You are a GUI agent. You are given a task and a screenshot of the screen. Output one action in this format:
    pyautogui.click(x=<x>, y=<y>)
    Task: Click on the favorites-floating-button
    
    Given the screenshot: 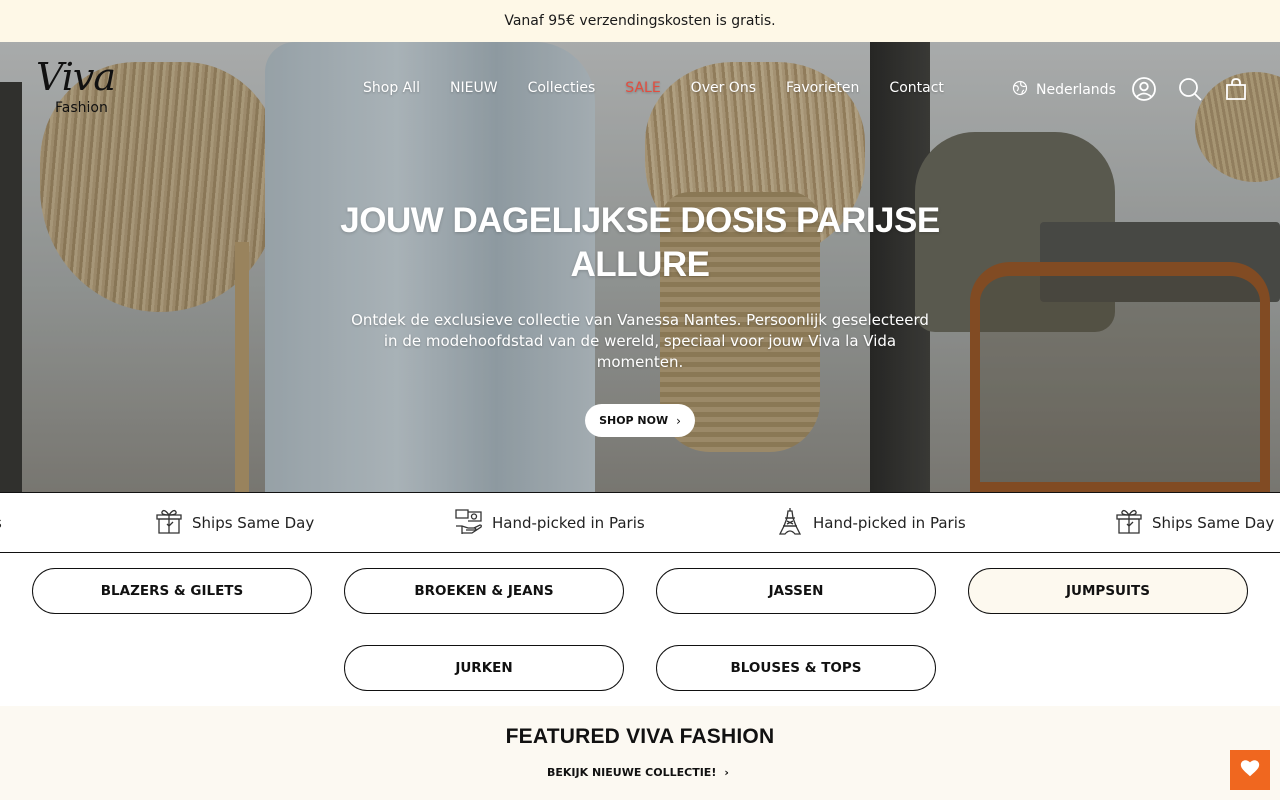 What is the action you would take?
    pyautogui.click(x=1250, y=770)
    